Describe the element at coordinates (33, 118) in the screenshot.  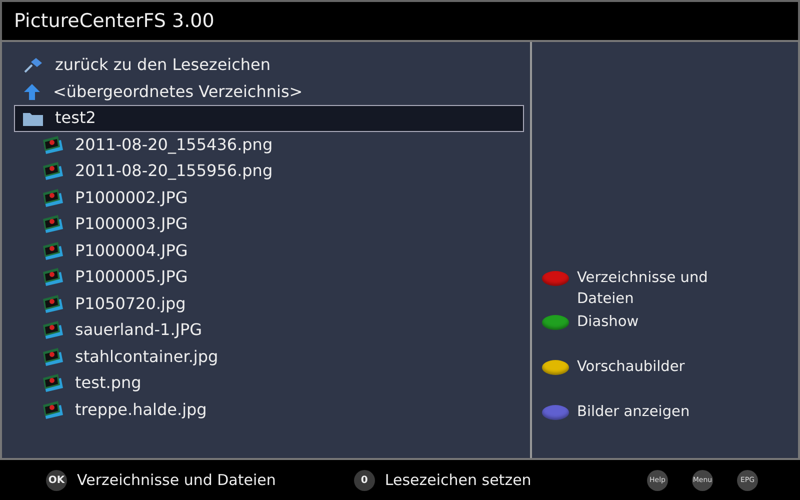
I see `folder-icon` at that location.